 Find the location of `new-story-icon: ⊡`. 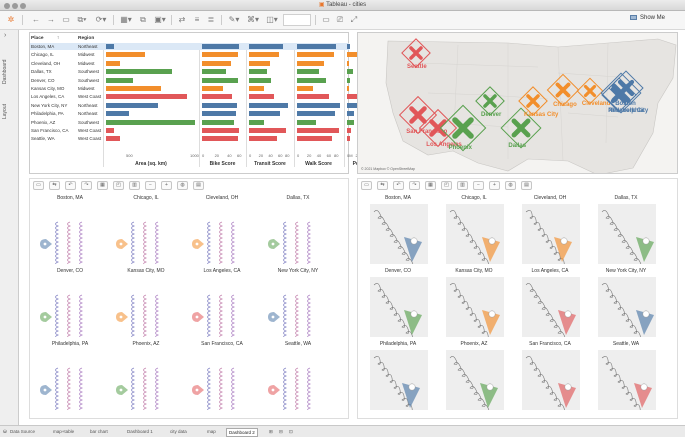

new-story-icon: ⊡ is located at coordinates (291, 432).